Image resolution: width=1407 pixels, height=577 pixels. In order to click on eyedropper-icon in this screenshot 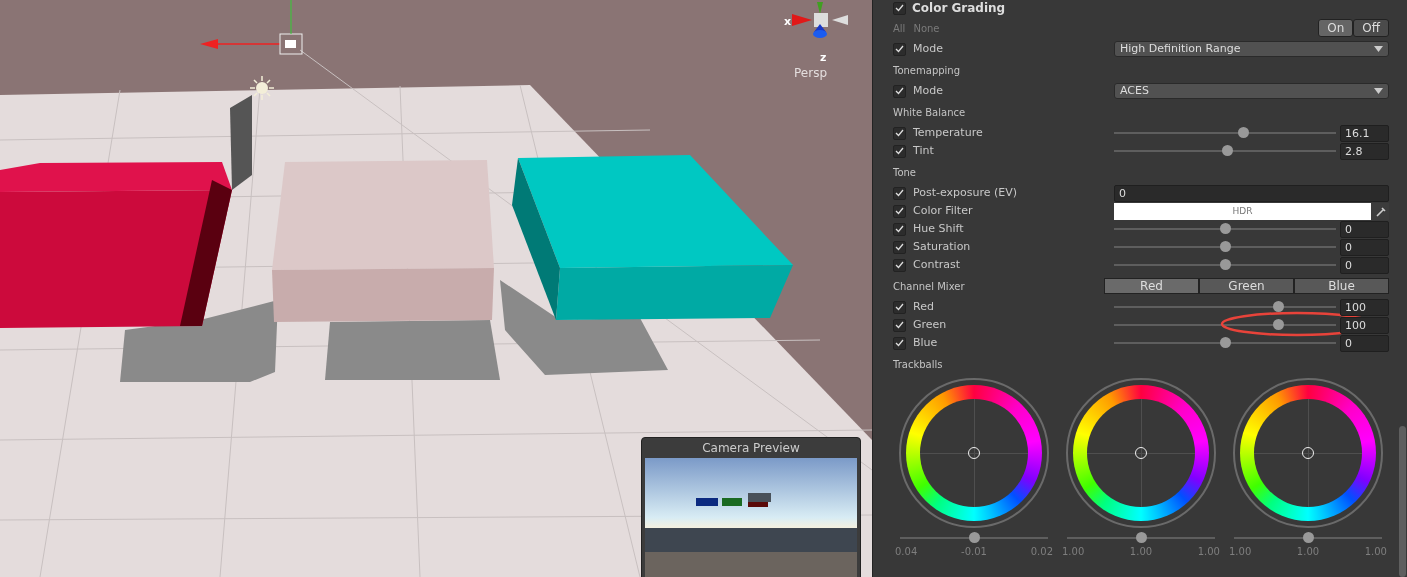, I will do `click(1380, 211)`.